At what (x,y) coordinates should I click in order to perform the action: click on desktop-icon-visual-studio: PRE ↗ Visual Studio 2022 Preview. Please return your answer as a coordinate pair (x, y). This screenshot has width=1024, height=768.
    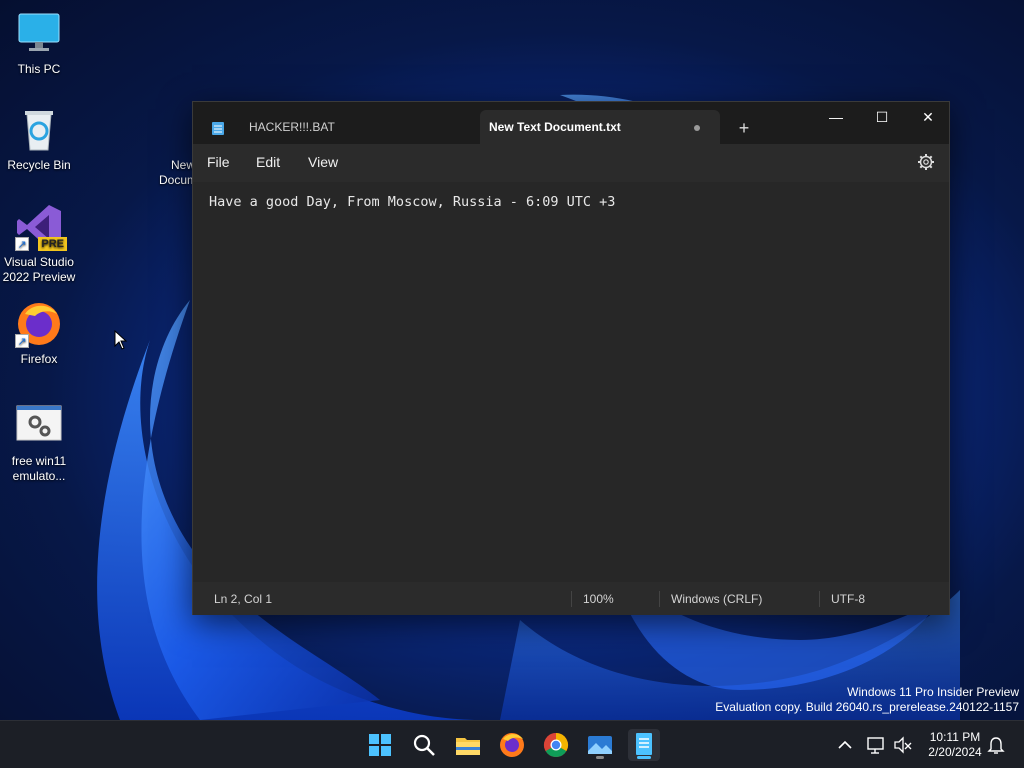
    Looking at the image, I should click on (39, 244).